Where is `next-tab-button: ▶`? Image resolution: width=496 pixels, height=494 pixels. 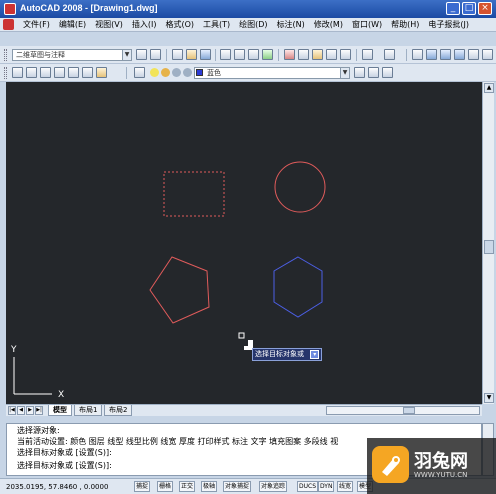 next-tab-button: ▶ is located at coordinates (30, 410).